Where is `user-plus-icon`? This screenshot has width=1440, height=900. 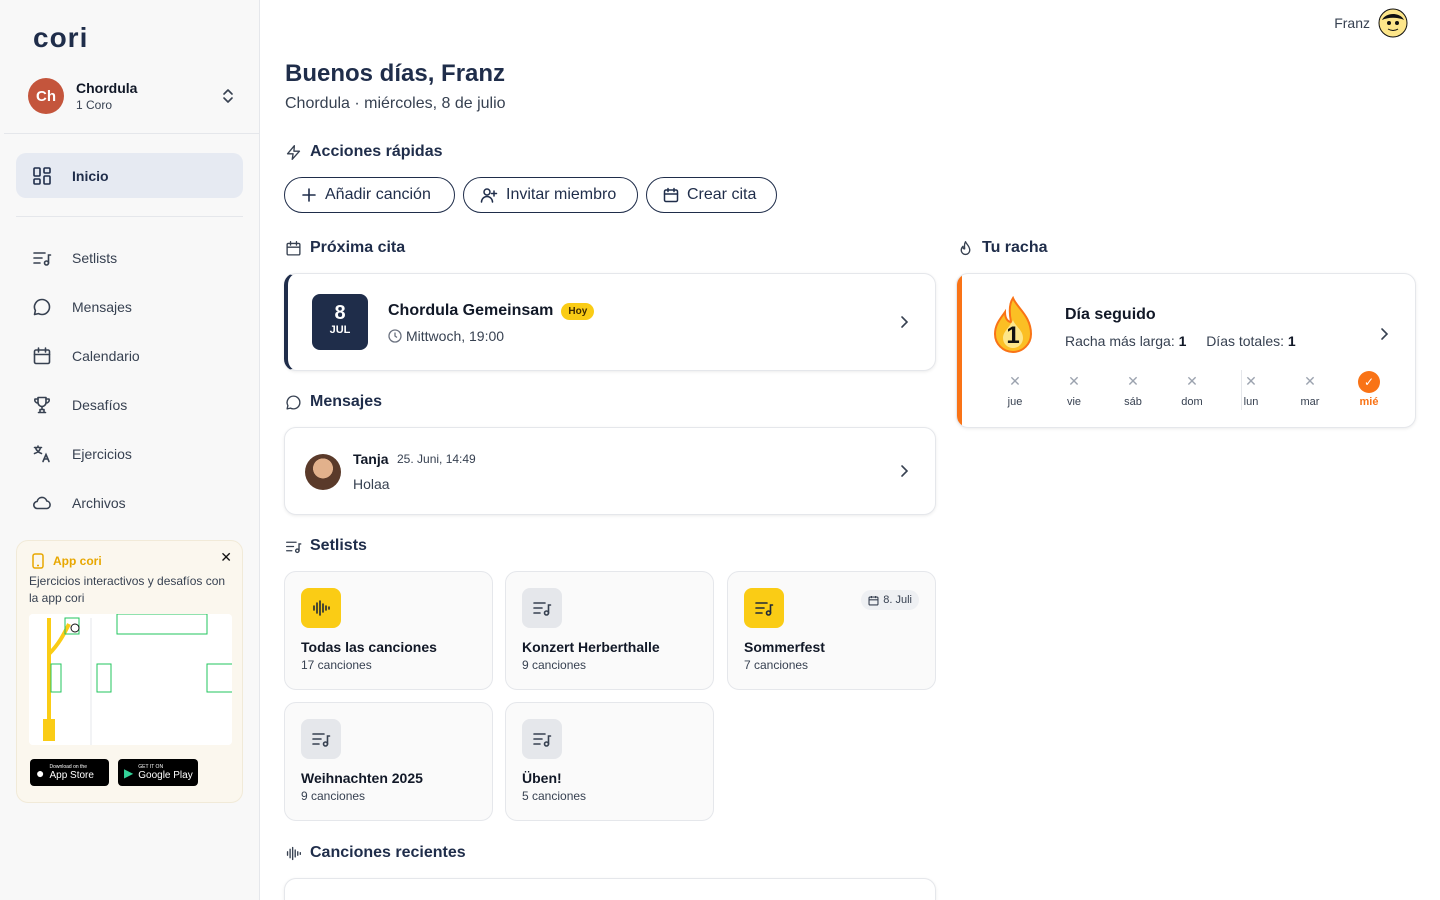
user-plus-icon is located at coordinates (489, 195).